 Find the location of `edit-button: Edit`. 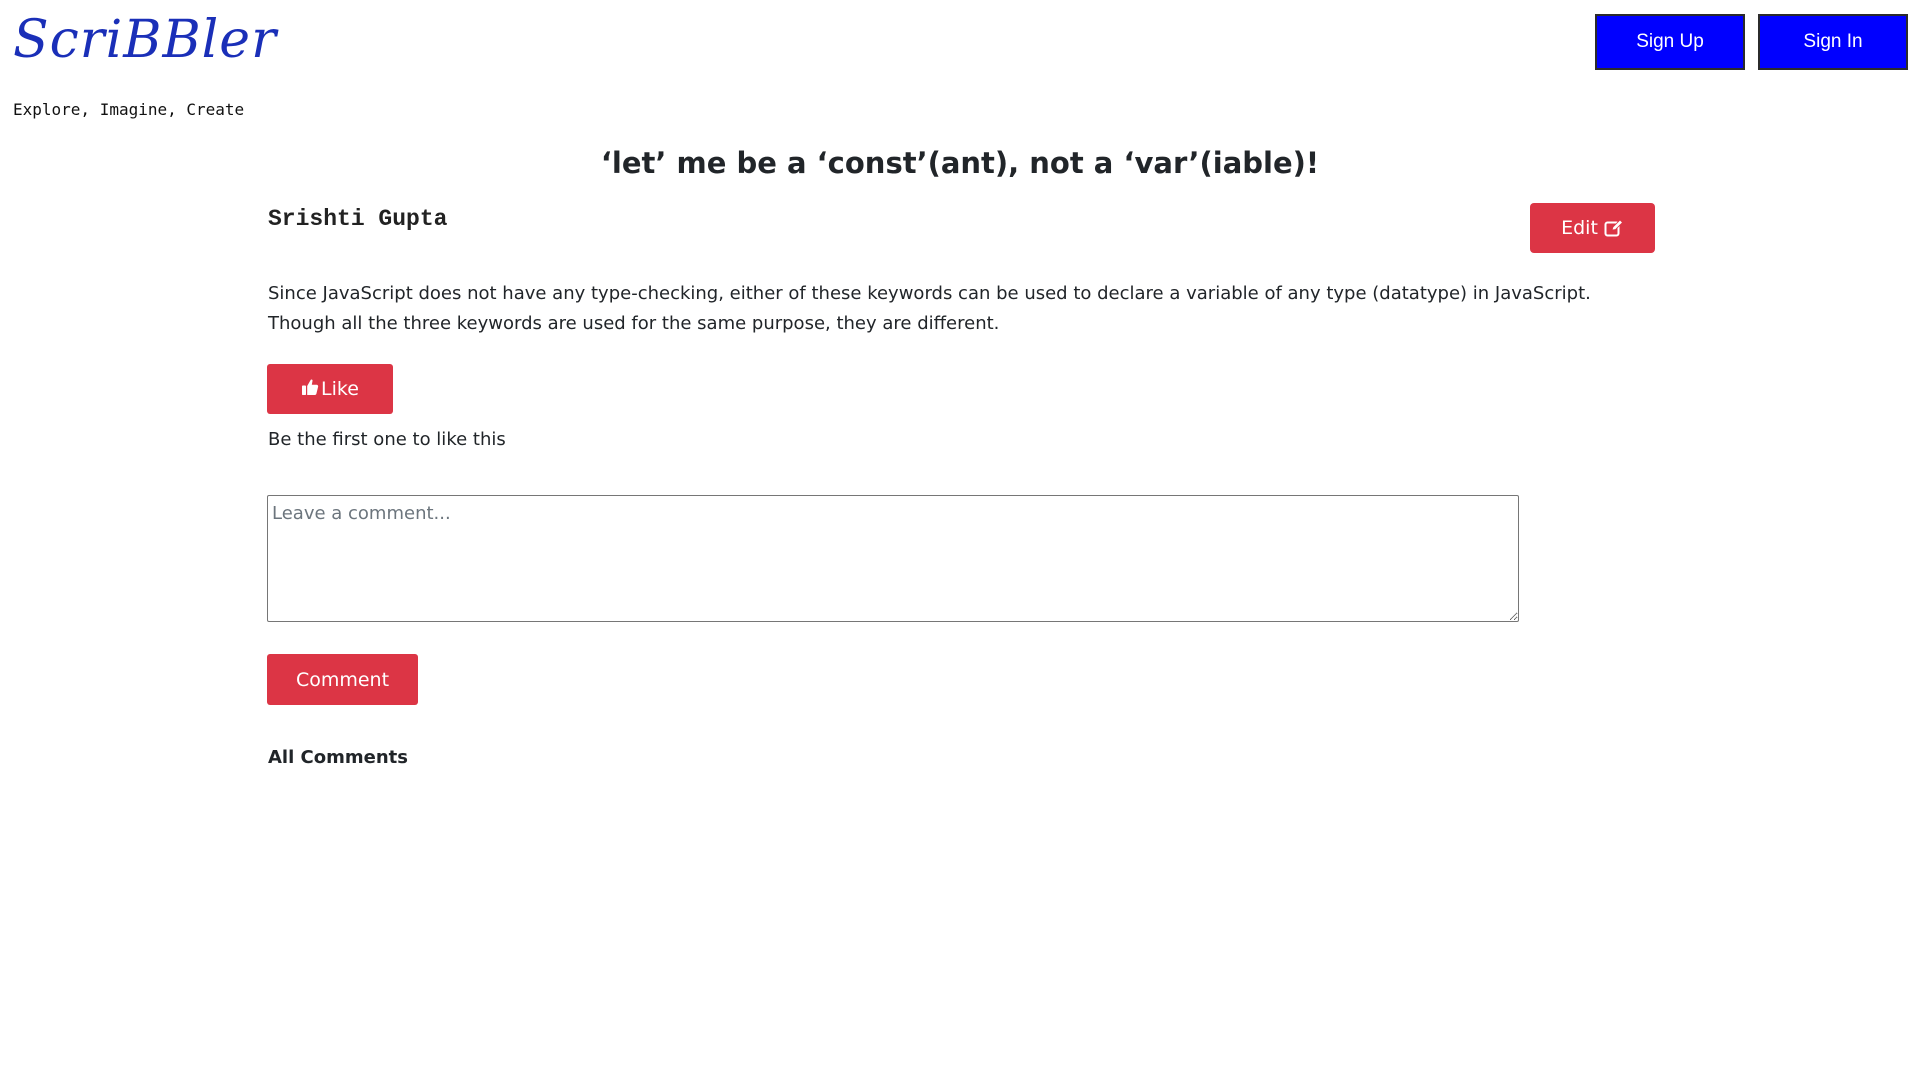

edit-button: Edit is located at coordinates (1592, 228).